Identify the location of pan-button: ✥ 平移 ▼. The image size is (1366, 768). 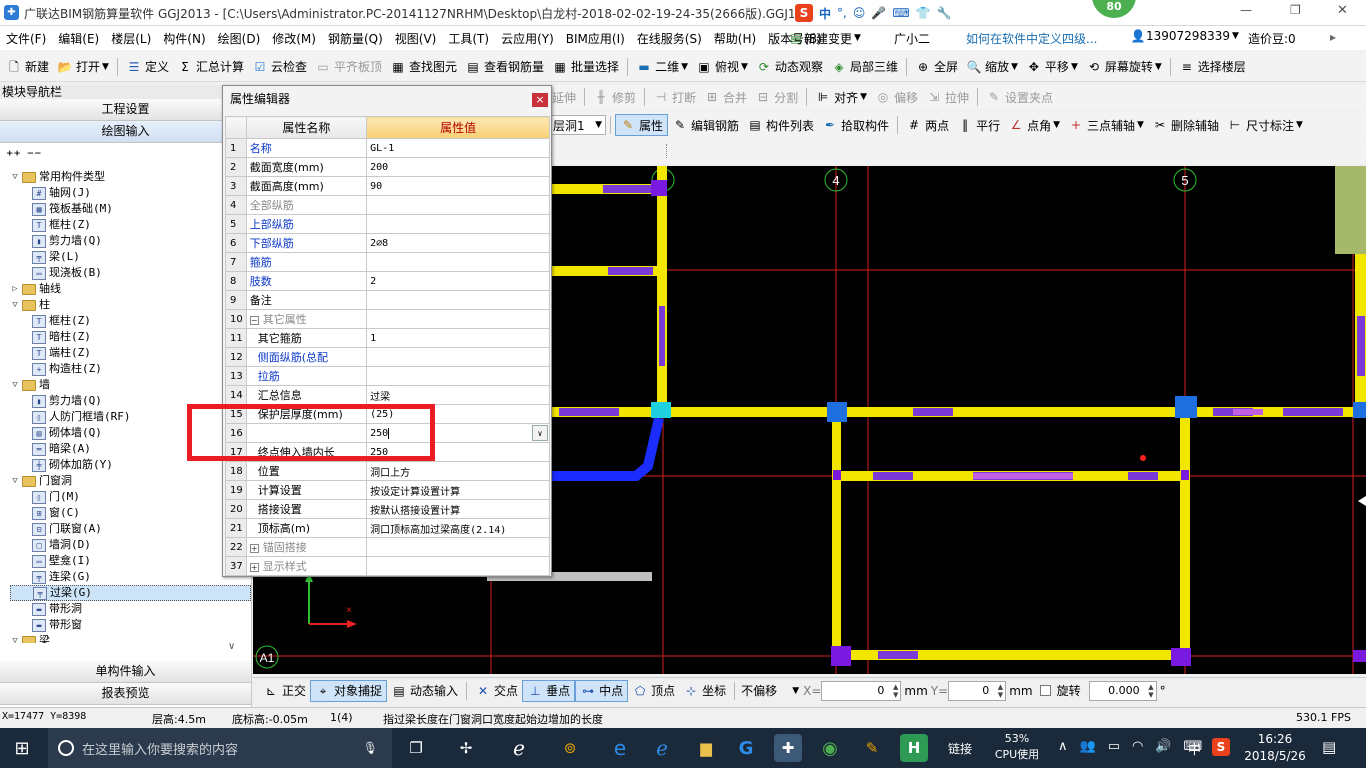
(1052, 67).